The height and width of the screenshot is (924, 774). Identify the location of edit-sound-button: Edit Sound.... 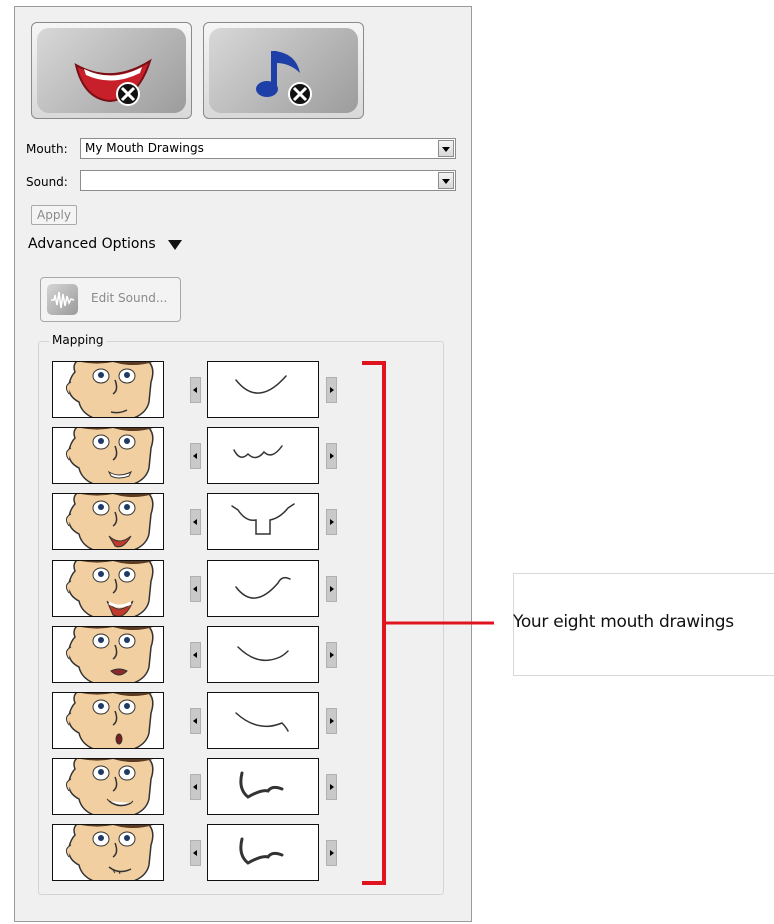
(110, 299).